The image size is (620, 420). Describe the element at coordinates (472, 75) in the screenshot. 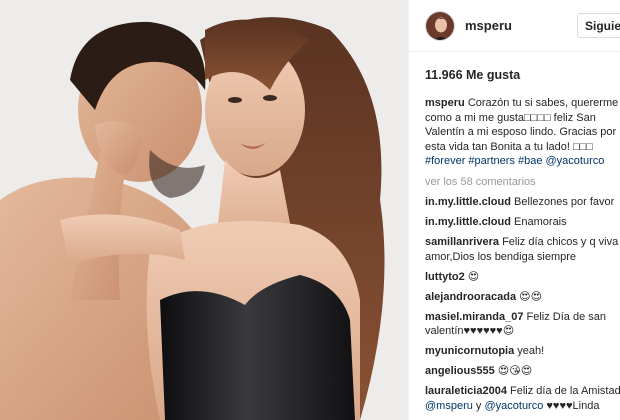

I see `likes-count: 11.966 Me gusta` at that location.